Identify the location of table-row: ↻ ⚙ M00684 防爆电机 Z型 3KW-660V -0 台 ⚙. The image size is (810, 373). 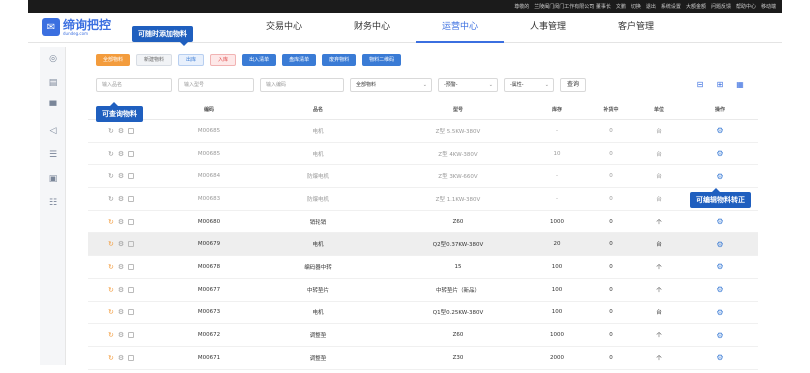
(423, 177).